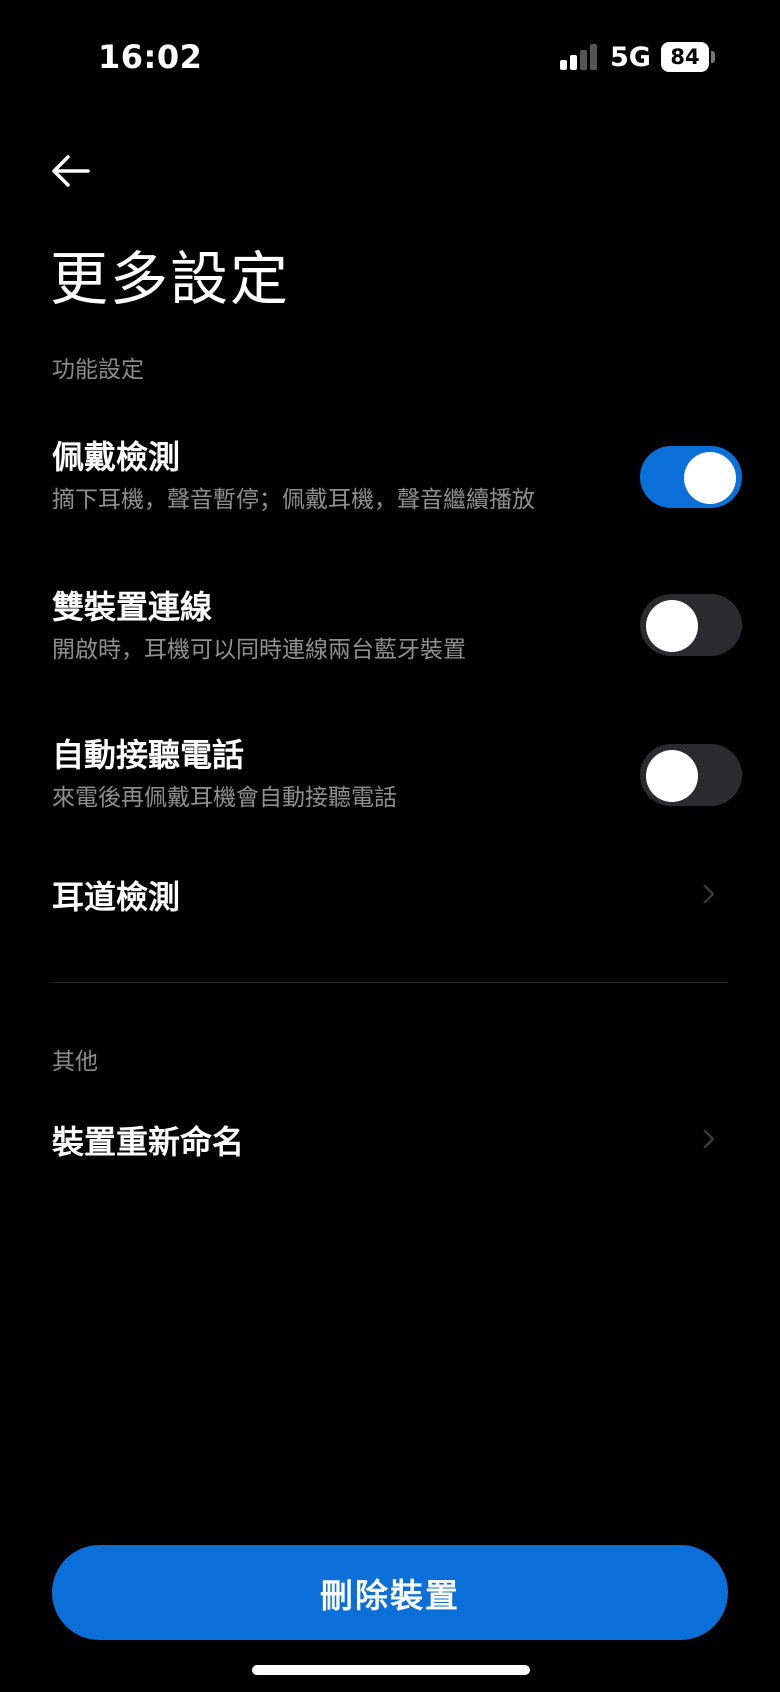 The width and height of the screenshot is (780, 1692). Describe the element at coordinates (390, 60) in the screenshot. I see `status-bar: 16:02 5G 84` at that location.